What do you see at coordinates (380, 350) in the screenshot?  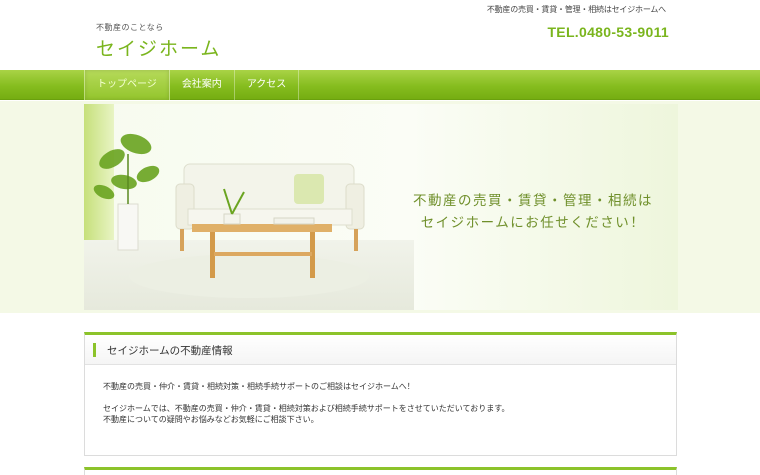 I see `section-header: セイジホームの不動産情報` at bounding box center [380, 350].